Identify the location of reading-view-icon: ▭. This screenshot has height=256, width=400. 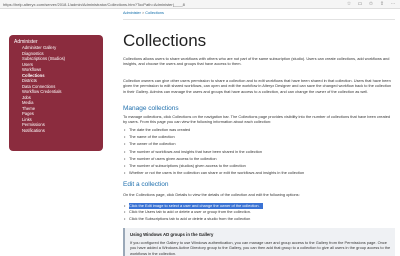
(360, 4).